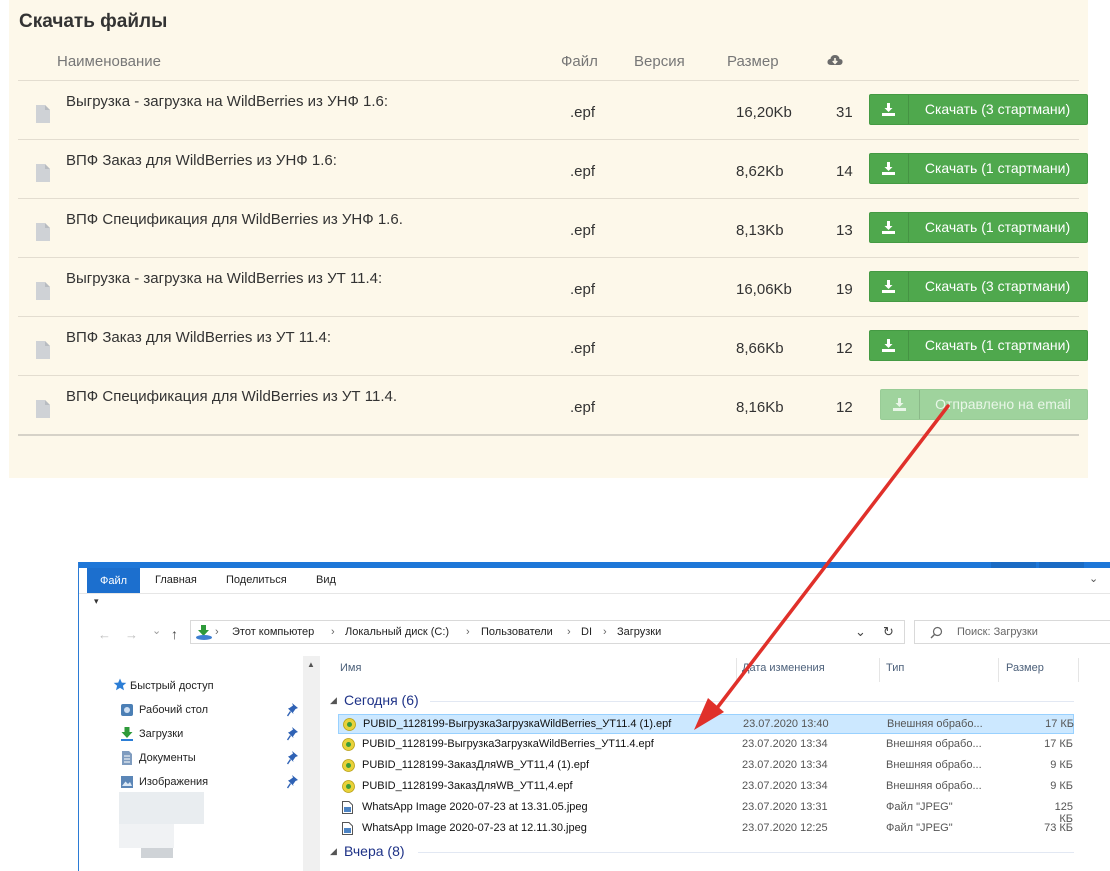  I want to click on refresh-button: ↻, so click(888, 632).